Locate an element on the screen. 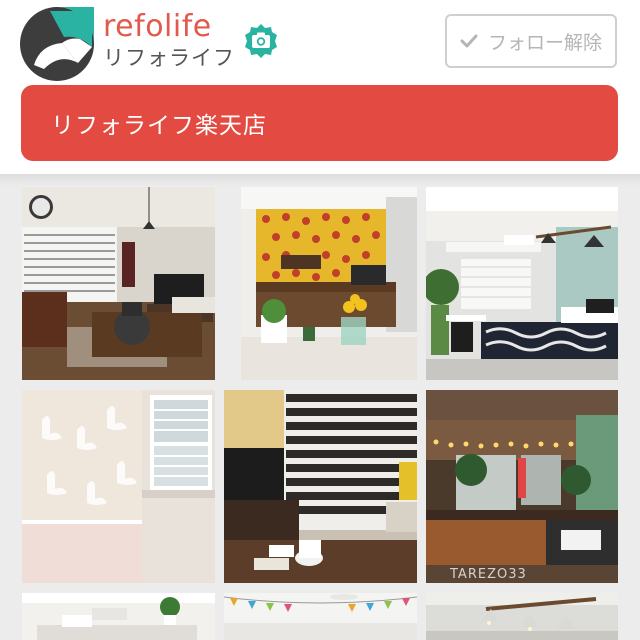 This screenshot has width=640, height=640. living-room-photo is located at coordinates (118, 283).